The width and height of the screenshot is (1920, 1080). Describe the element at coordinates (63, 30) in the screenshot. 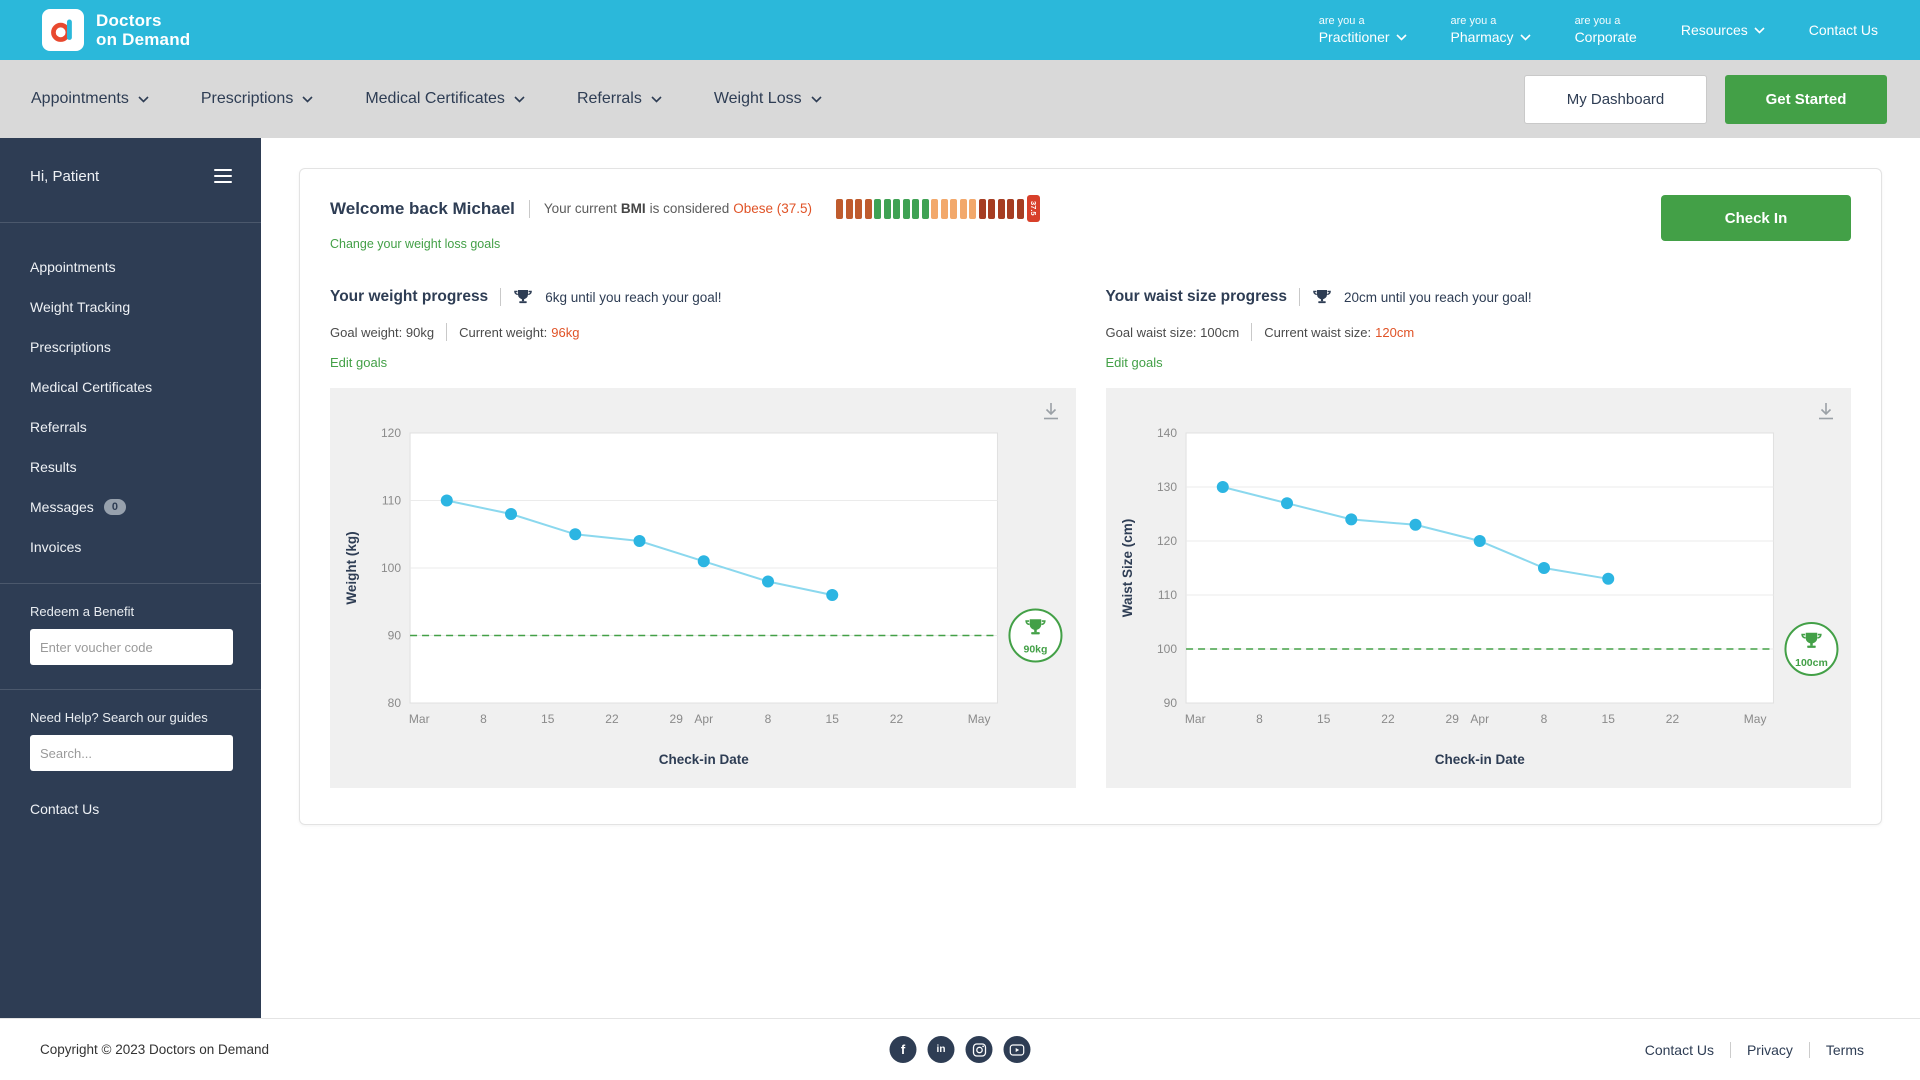

I see `logo-icon` at that location.